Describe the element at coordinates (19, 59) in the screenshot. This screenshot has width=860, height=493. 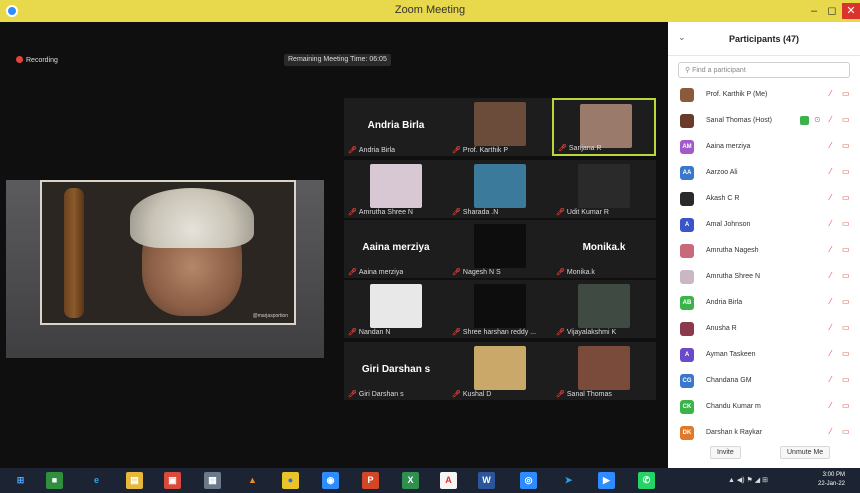
I see `record-icon` at that location.